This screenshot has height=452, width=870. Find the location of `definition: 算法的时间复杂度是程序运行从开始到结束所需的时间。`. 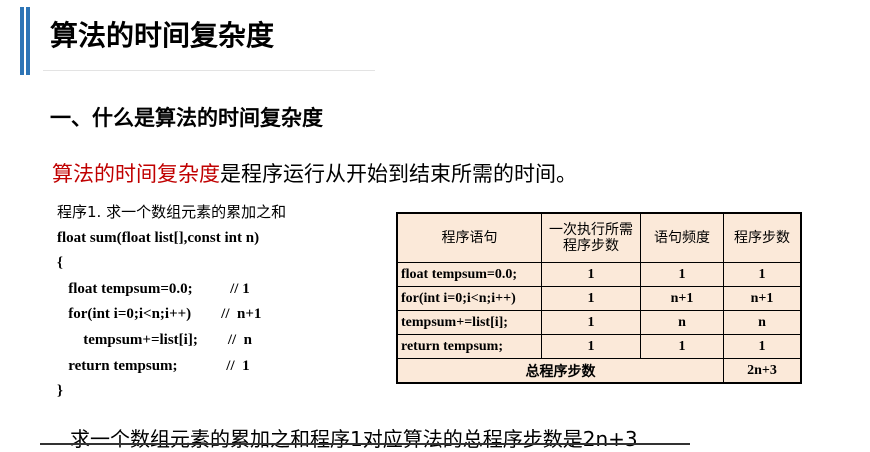

definition: 算法的时间复杂度是程序运行从开始到结束所需的时间。 is located at coordinates (314, 173).